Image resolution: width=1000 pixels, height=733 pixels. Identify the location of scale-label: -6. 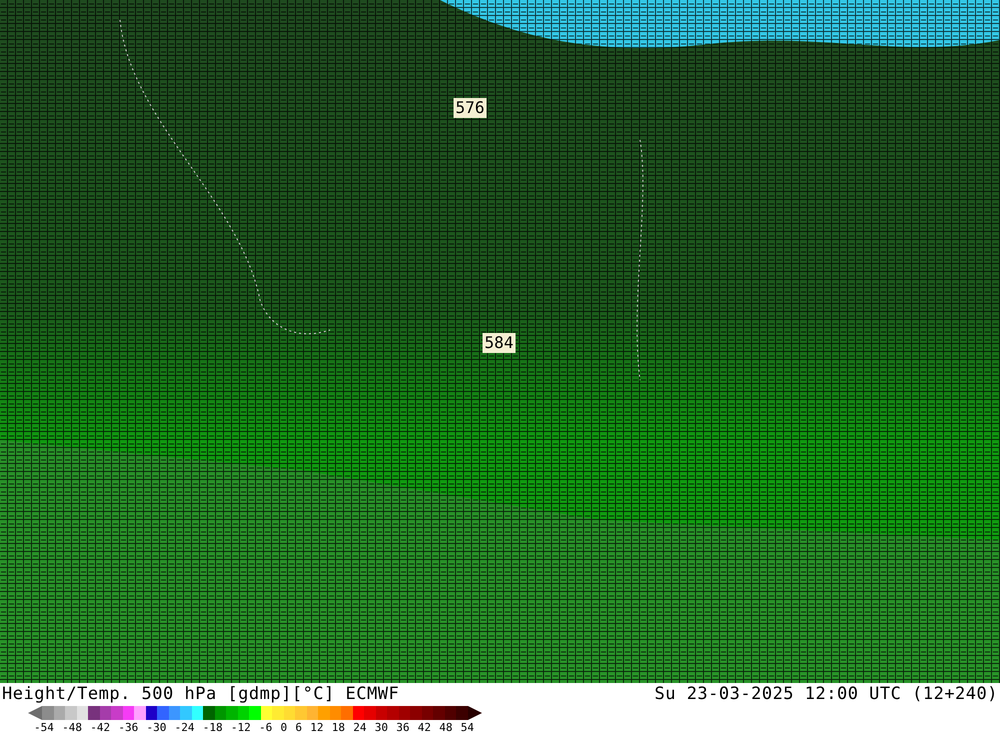
(265, 727).